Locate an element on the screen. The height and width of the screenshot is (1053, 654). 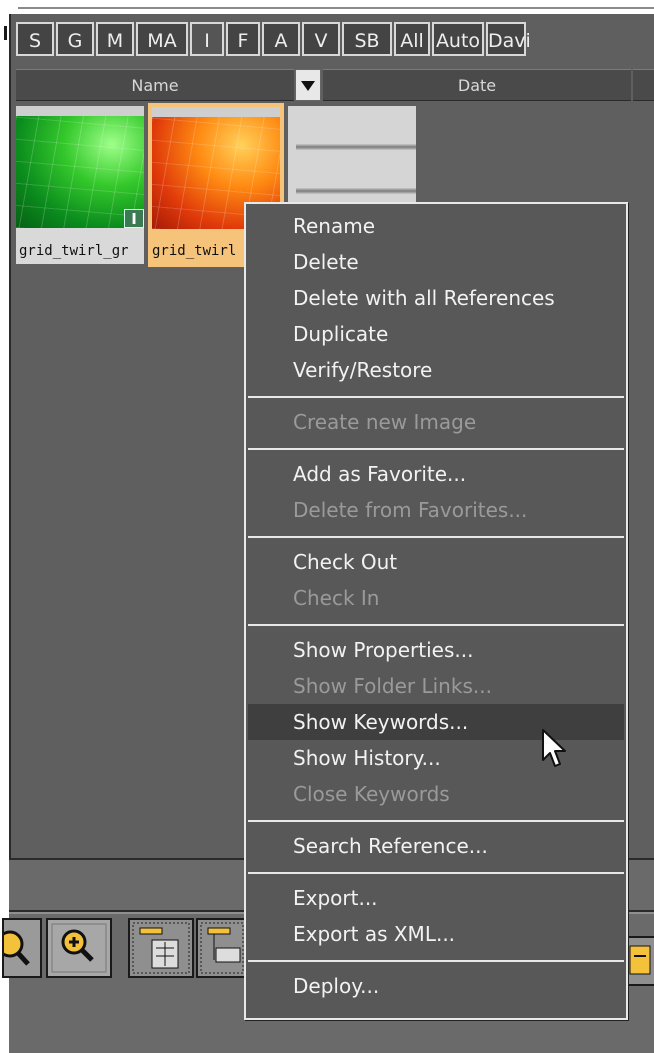
tab-sb: SB is located at coordinates (367, 39).